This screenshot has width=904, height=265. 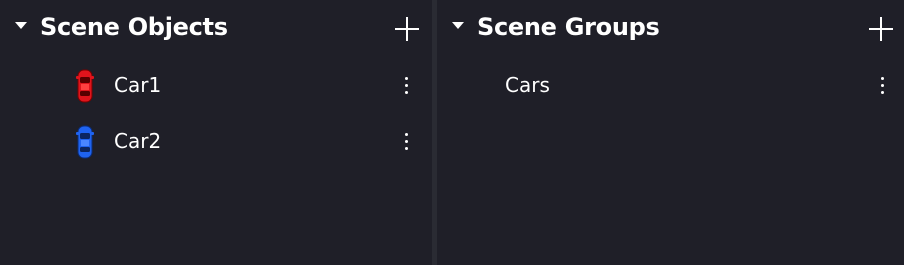 I want to click on red-car-icon, so click(x=85, y=86).